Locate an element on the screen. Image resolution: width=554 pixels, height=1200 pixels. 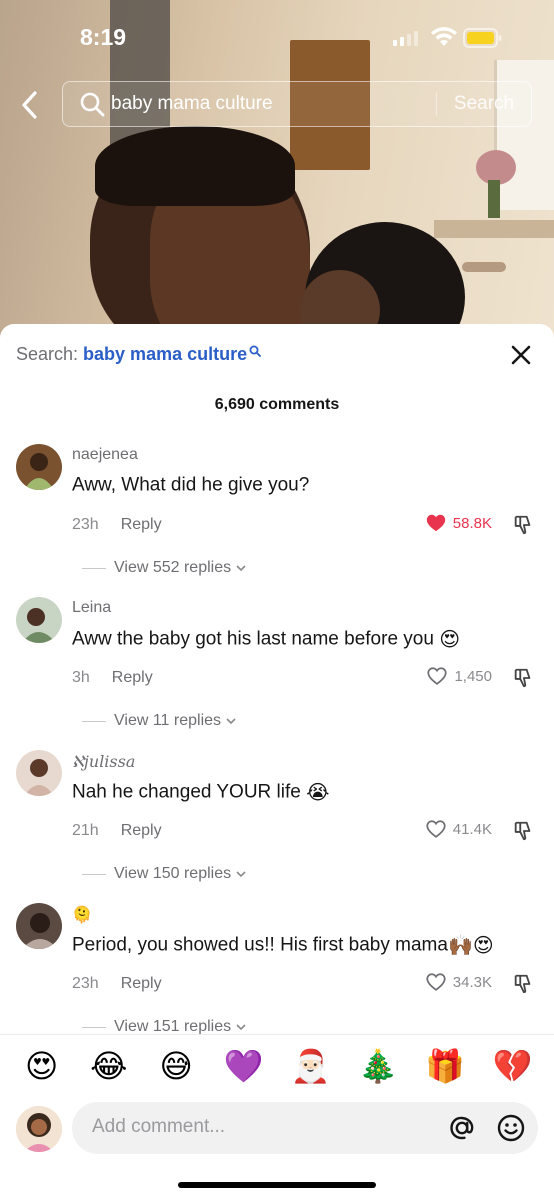
close-icon is located at coordinates (521, 355).